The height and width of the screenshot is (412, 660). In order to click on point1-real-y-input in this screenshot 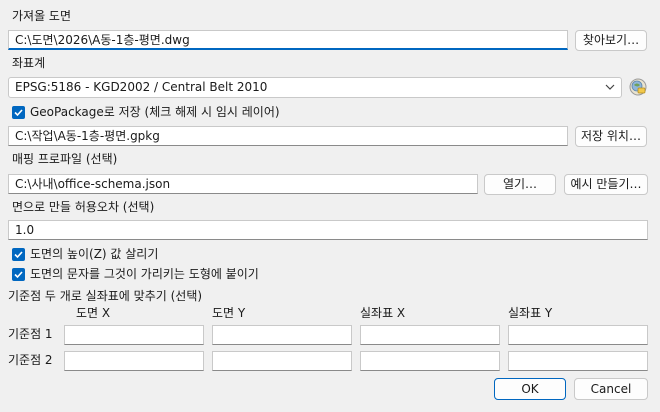, I will do `click(578, 335)`.